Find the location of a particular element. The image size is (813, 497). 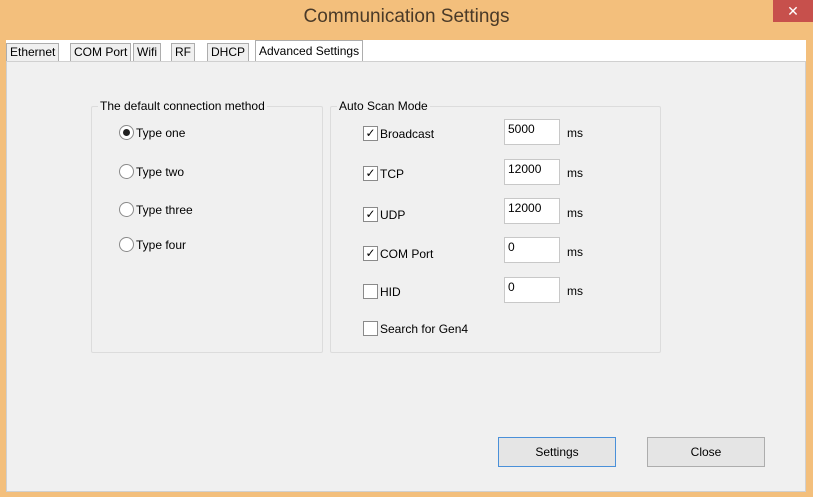

radio-type-two: Type two is located at coordinates (151, 171).